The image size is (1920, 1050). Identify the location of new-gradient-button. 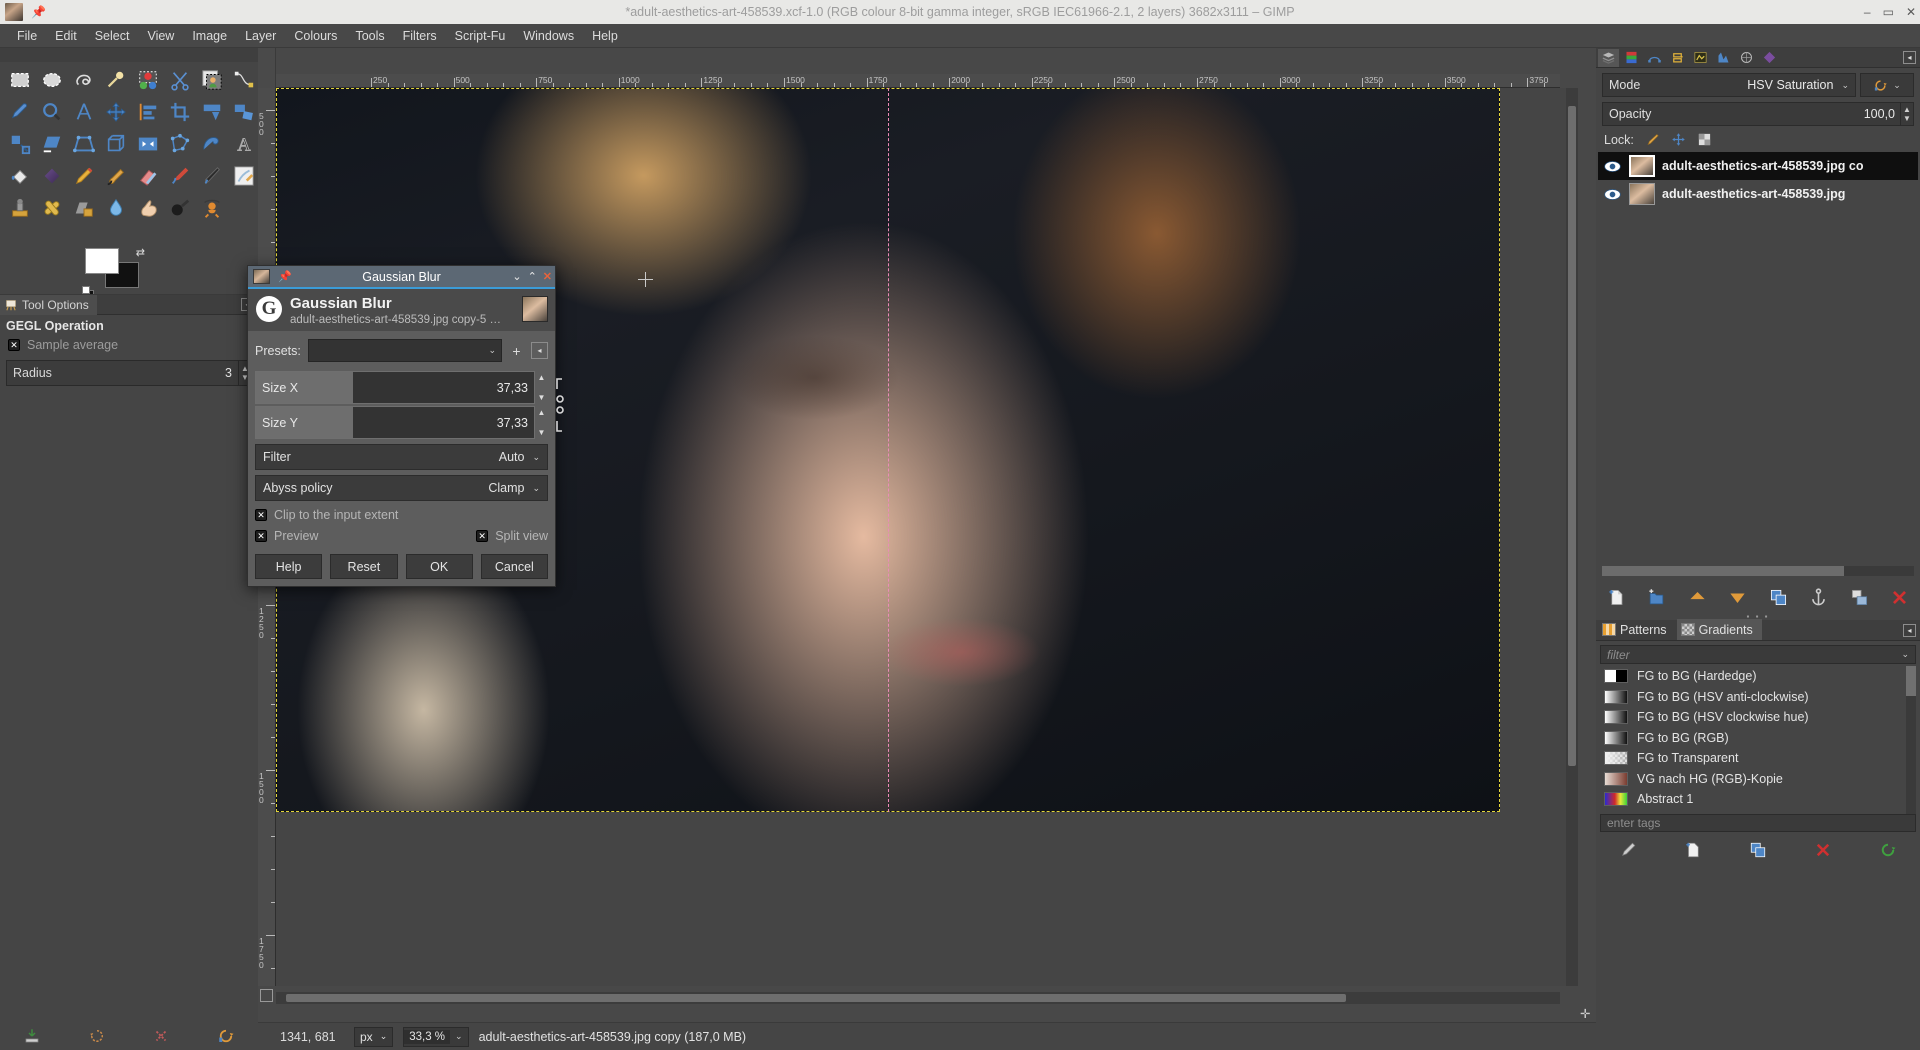
(1693, 850).